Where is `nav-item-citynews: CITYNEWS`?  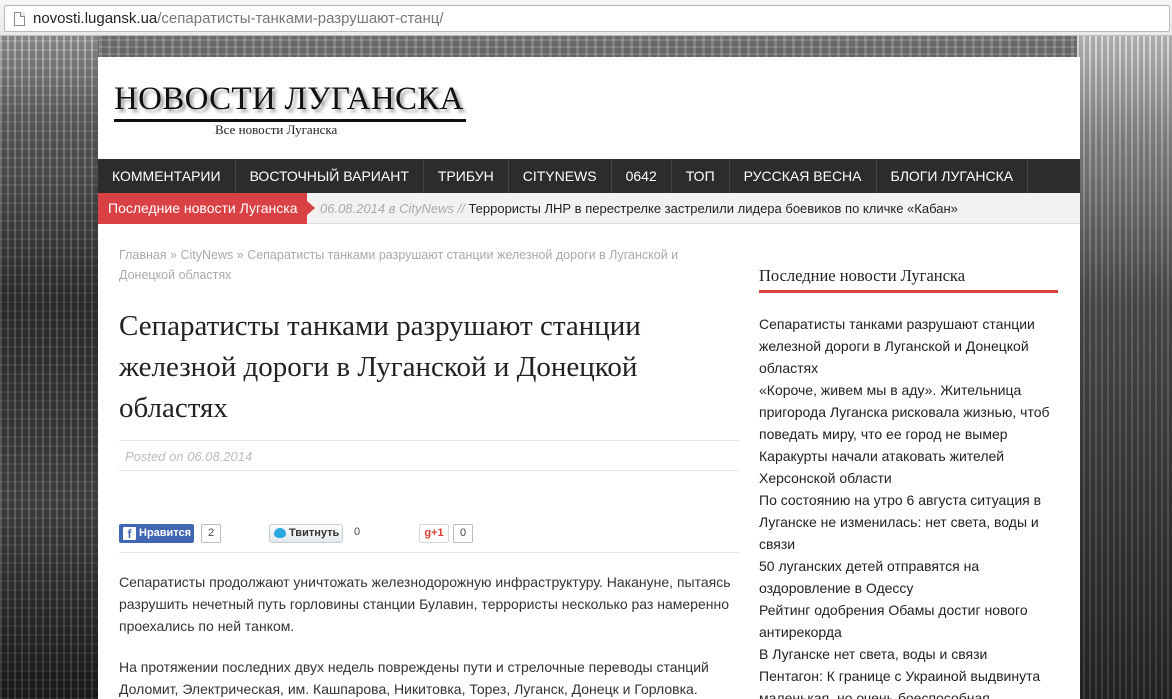 nav-item-citynews: CITYNEWS is located at coordinates (560, 176).